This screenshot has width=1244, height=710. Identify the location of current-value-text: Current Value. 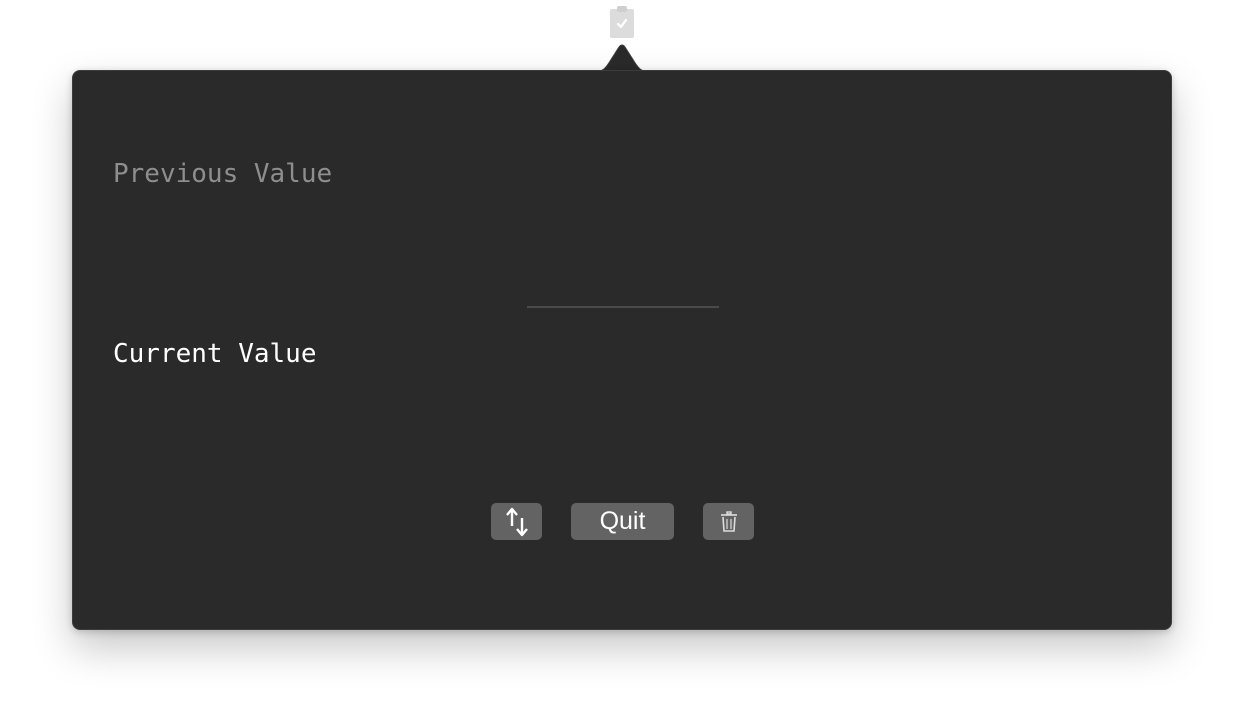
(215, 354).